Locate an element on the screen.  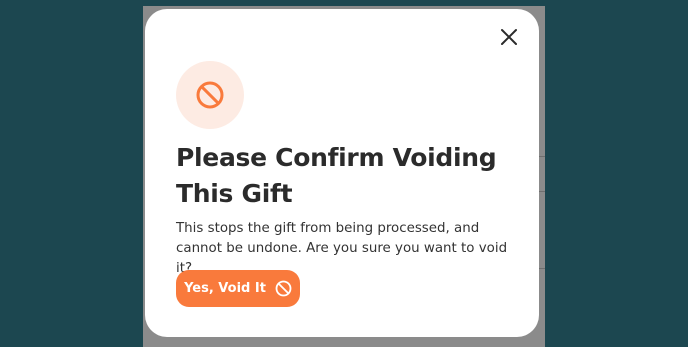
confirm-void-button: Yes, Void It is located at coordinates (238, 288).